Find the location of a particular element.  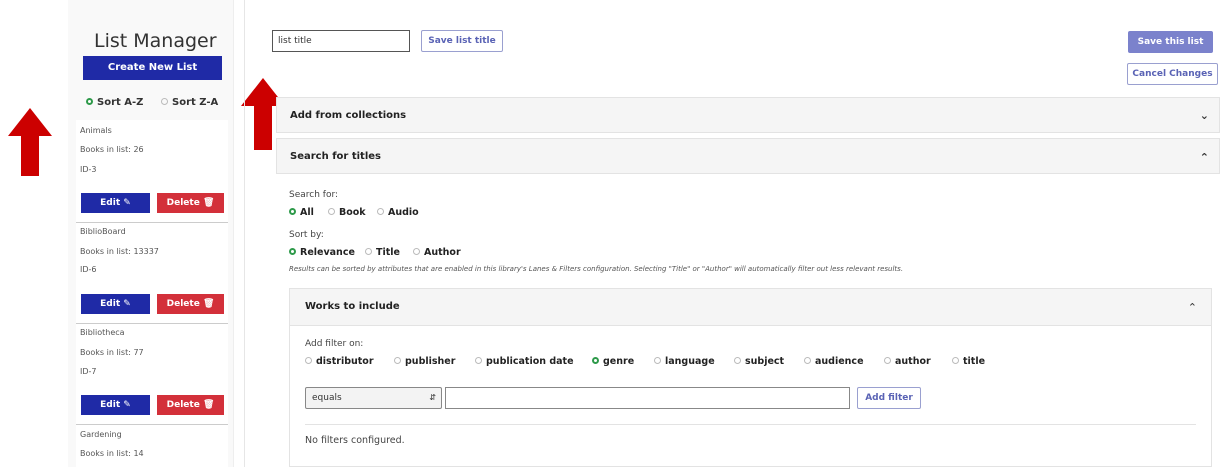

list-book-count: Books in list: 14 is located at coordinates (112, 453).